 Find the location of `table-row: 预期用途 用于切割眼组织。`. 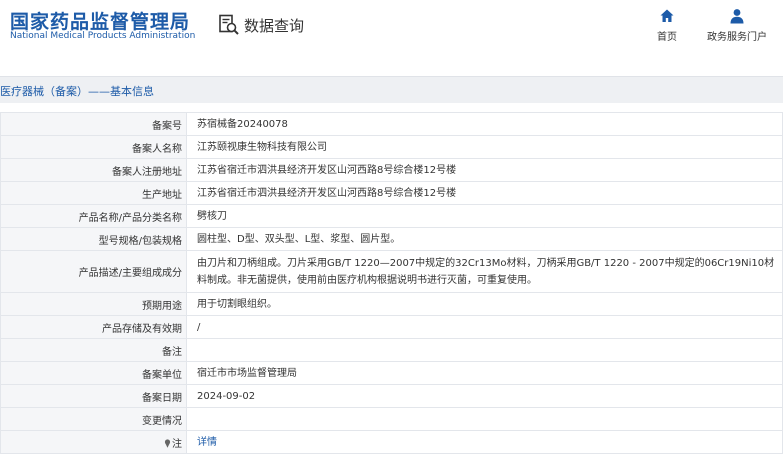

table-row: 预期用途 用于切割眼组织。 is located at coordinates (391, 304).